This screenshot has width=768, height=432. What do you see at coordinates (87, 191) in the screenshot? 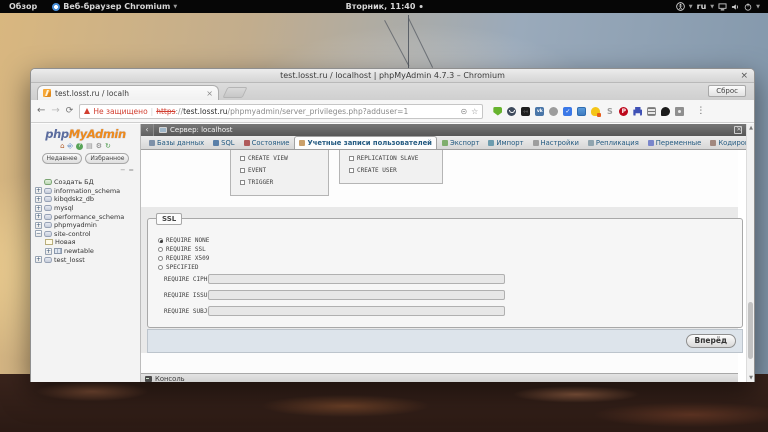
I see `tree-item-database: + information_schema` at bounding box center [87, 191].